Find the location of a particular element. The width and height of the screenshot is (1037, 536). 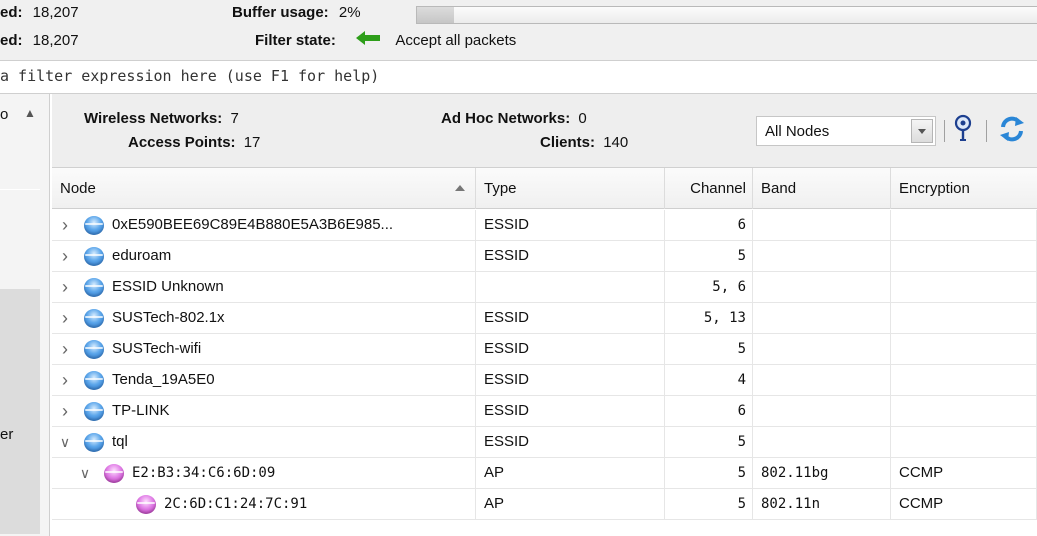

clients-count: Clients: 140 is located at coordinates (584, 142).